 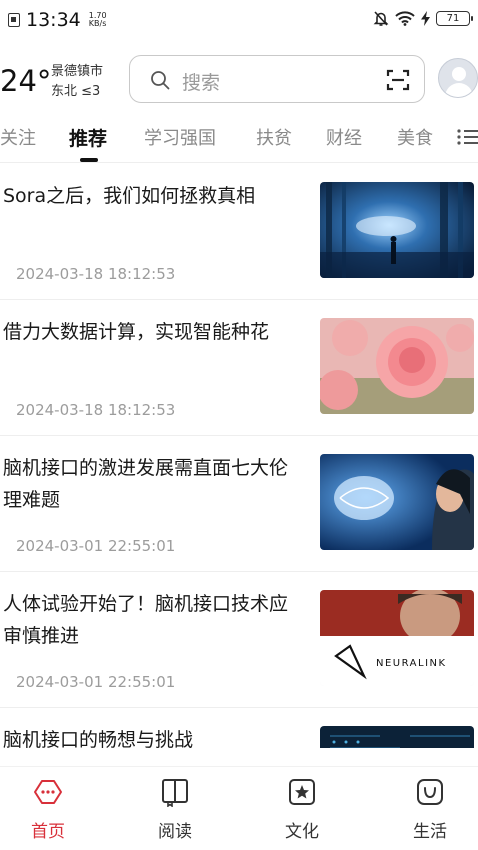 I want to click on tab-menu-icon, so click(x=467, y=137).